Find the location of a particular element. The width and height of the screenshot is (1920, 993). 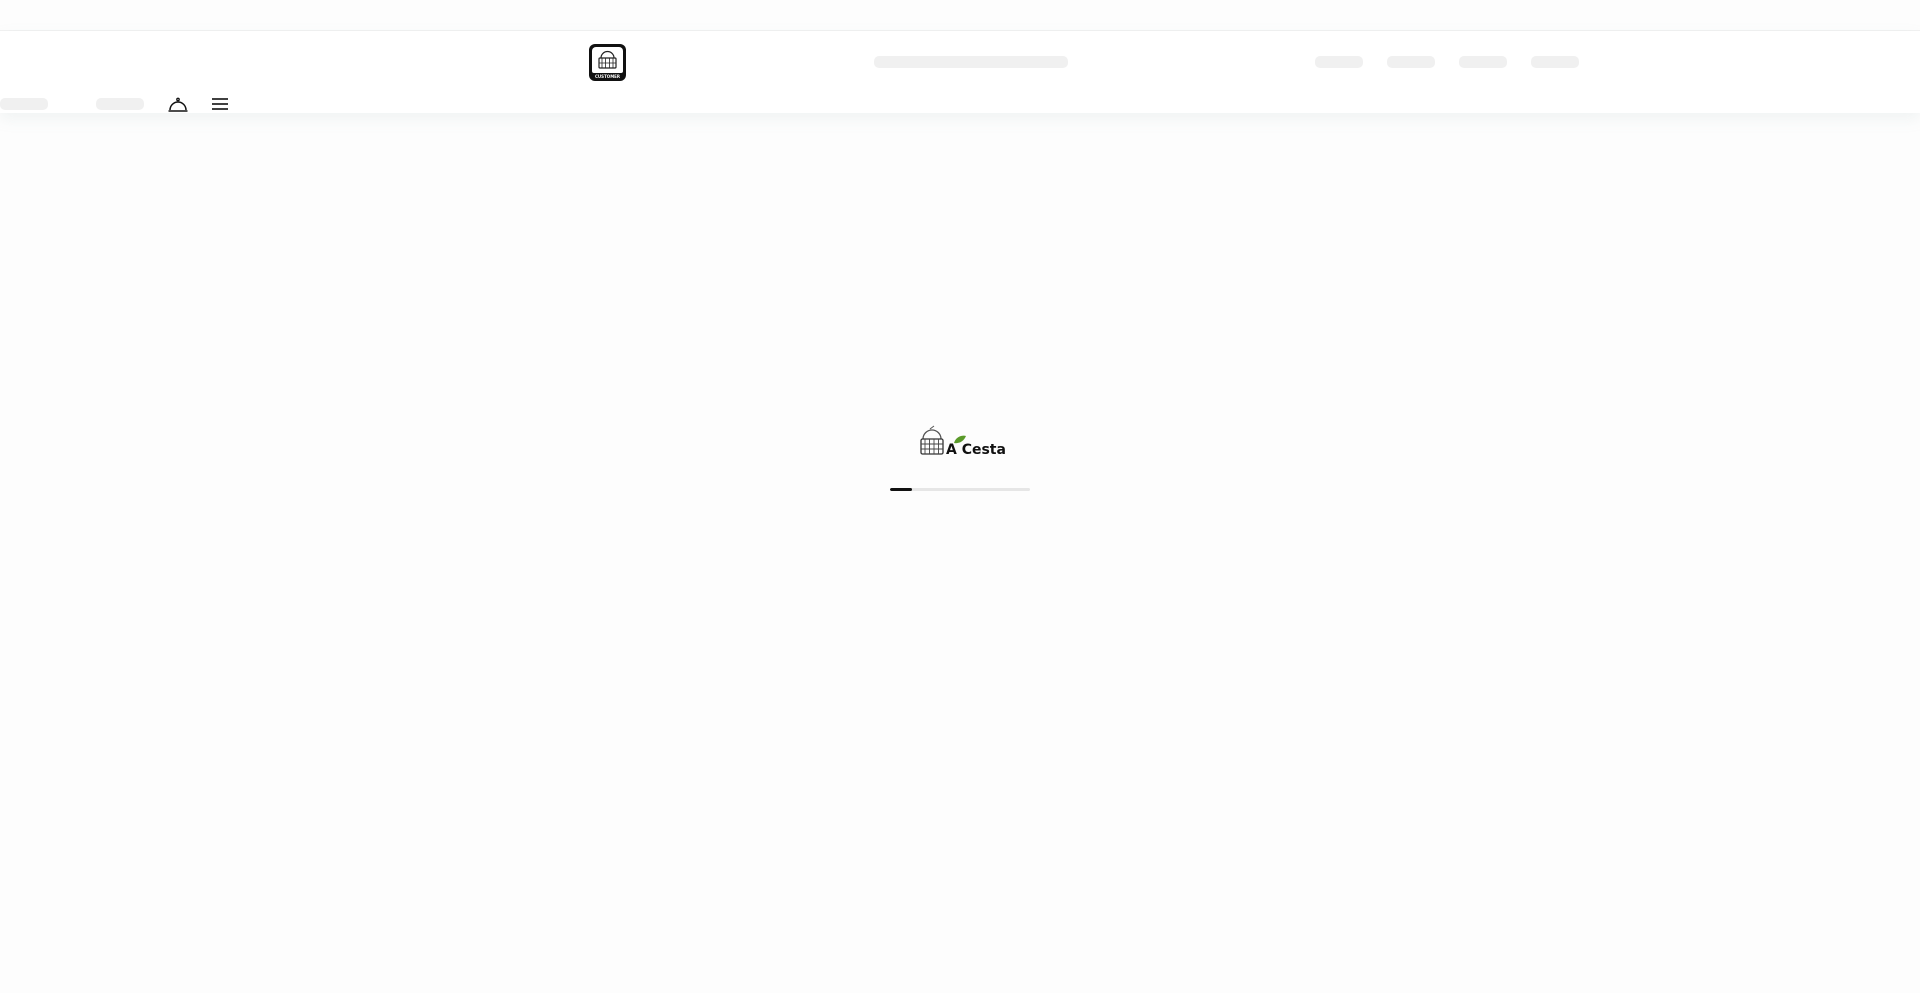

hamburger-menu-icon is located at coordinates (220, 104).